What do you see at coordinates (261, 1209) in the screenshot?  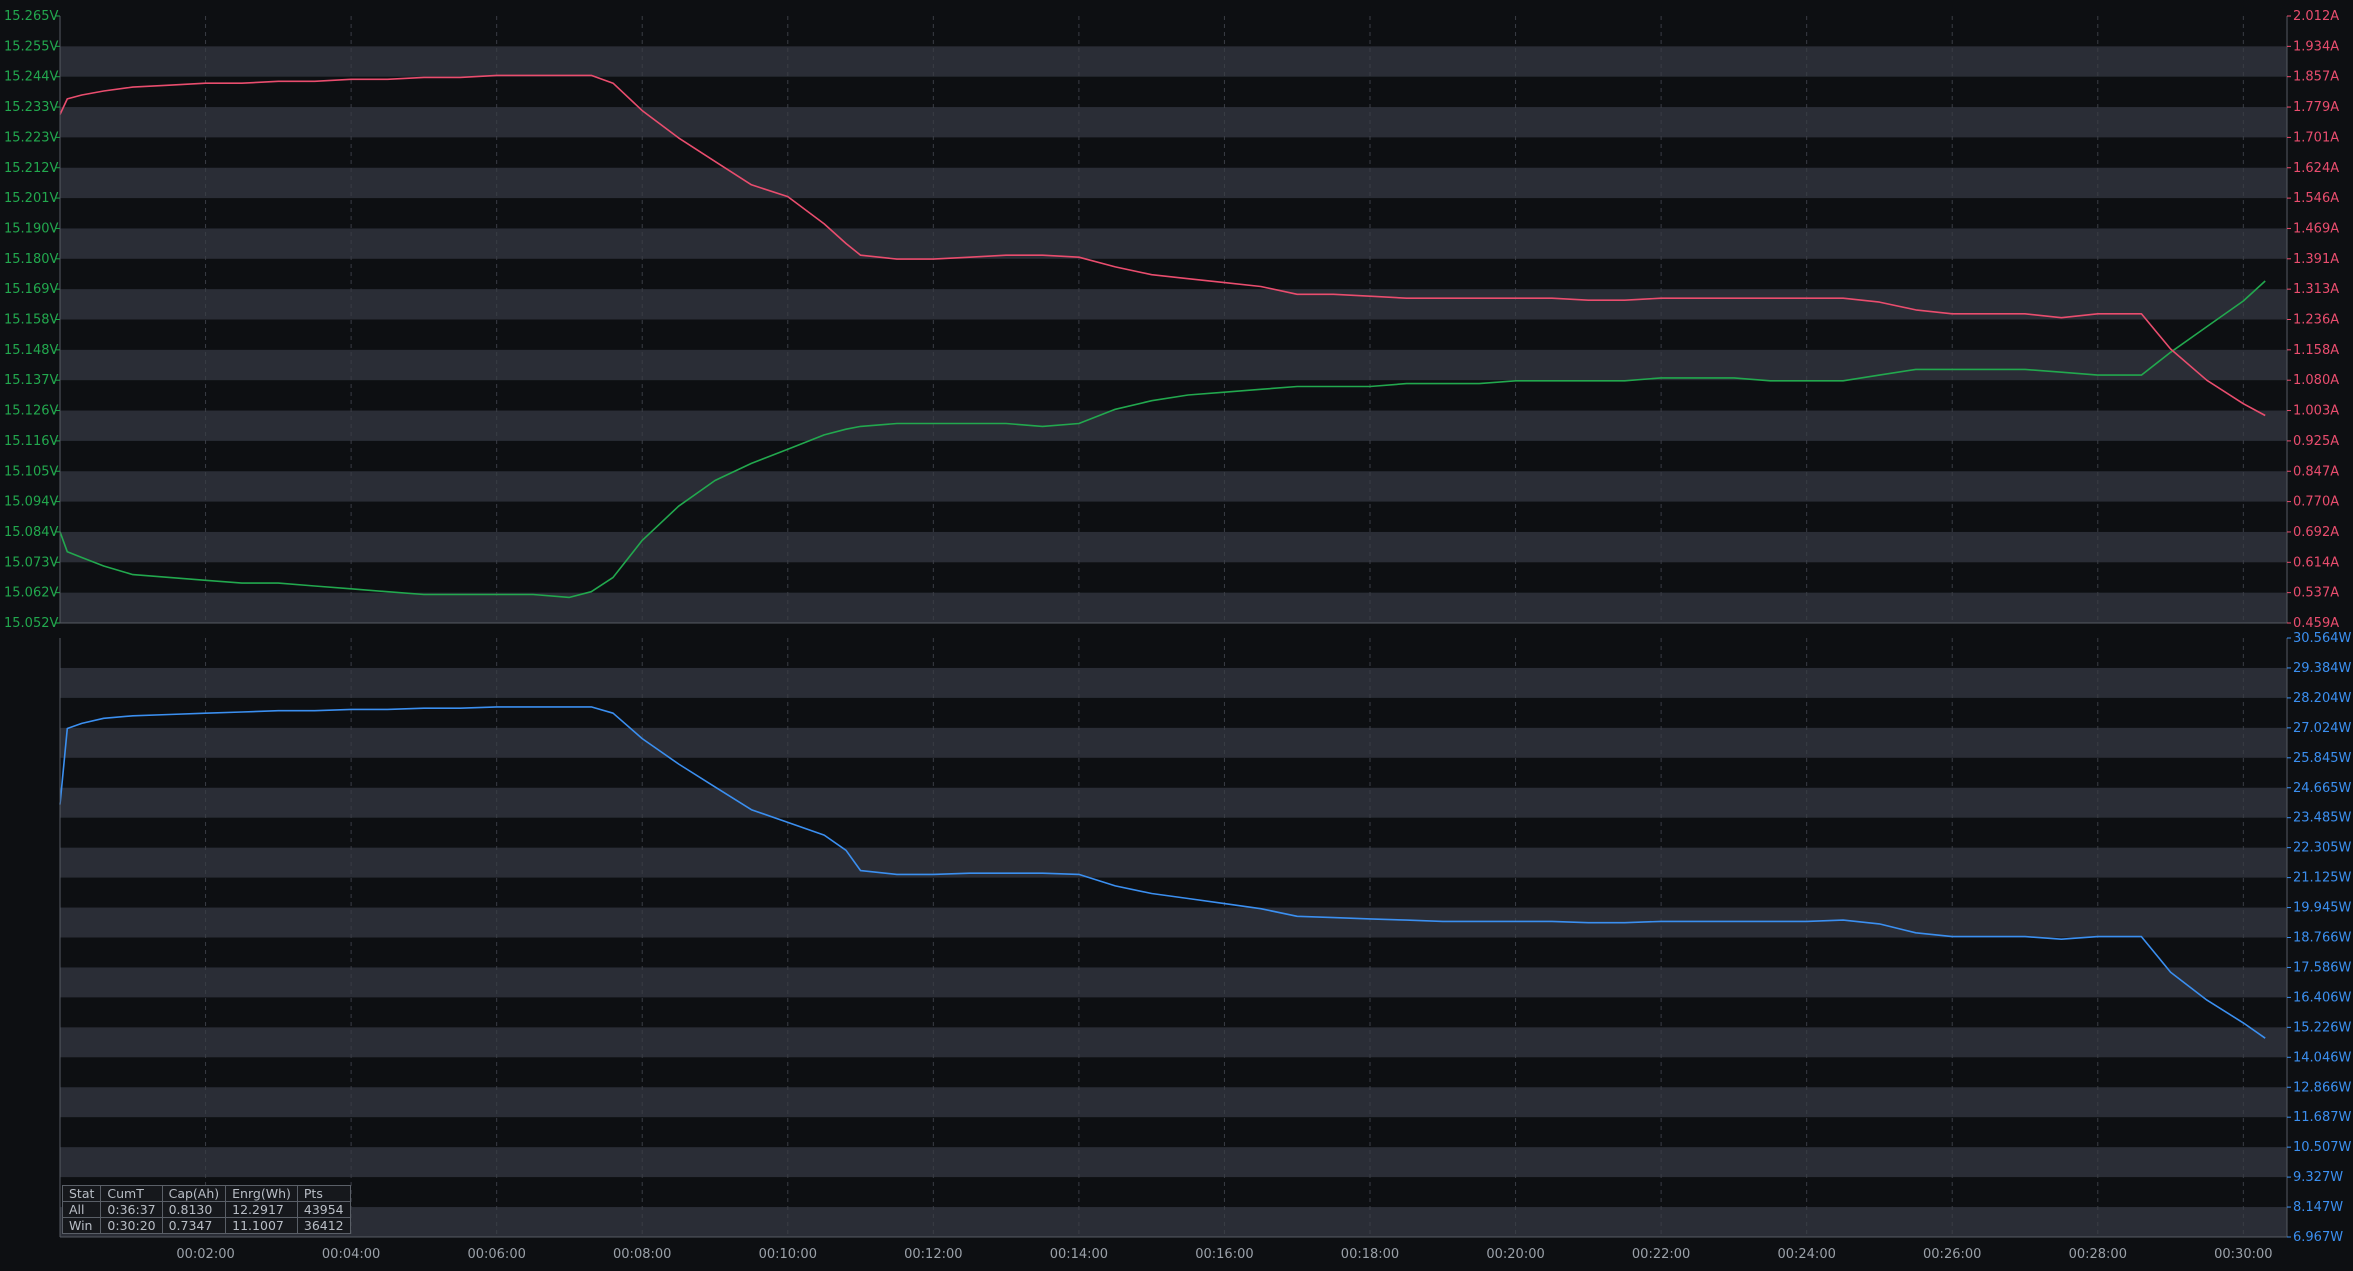 I see `stats-cell: 12.2917` at bounding box center [261, 1209].